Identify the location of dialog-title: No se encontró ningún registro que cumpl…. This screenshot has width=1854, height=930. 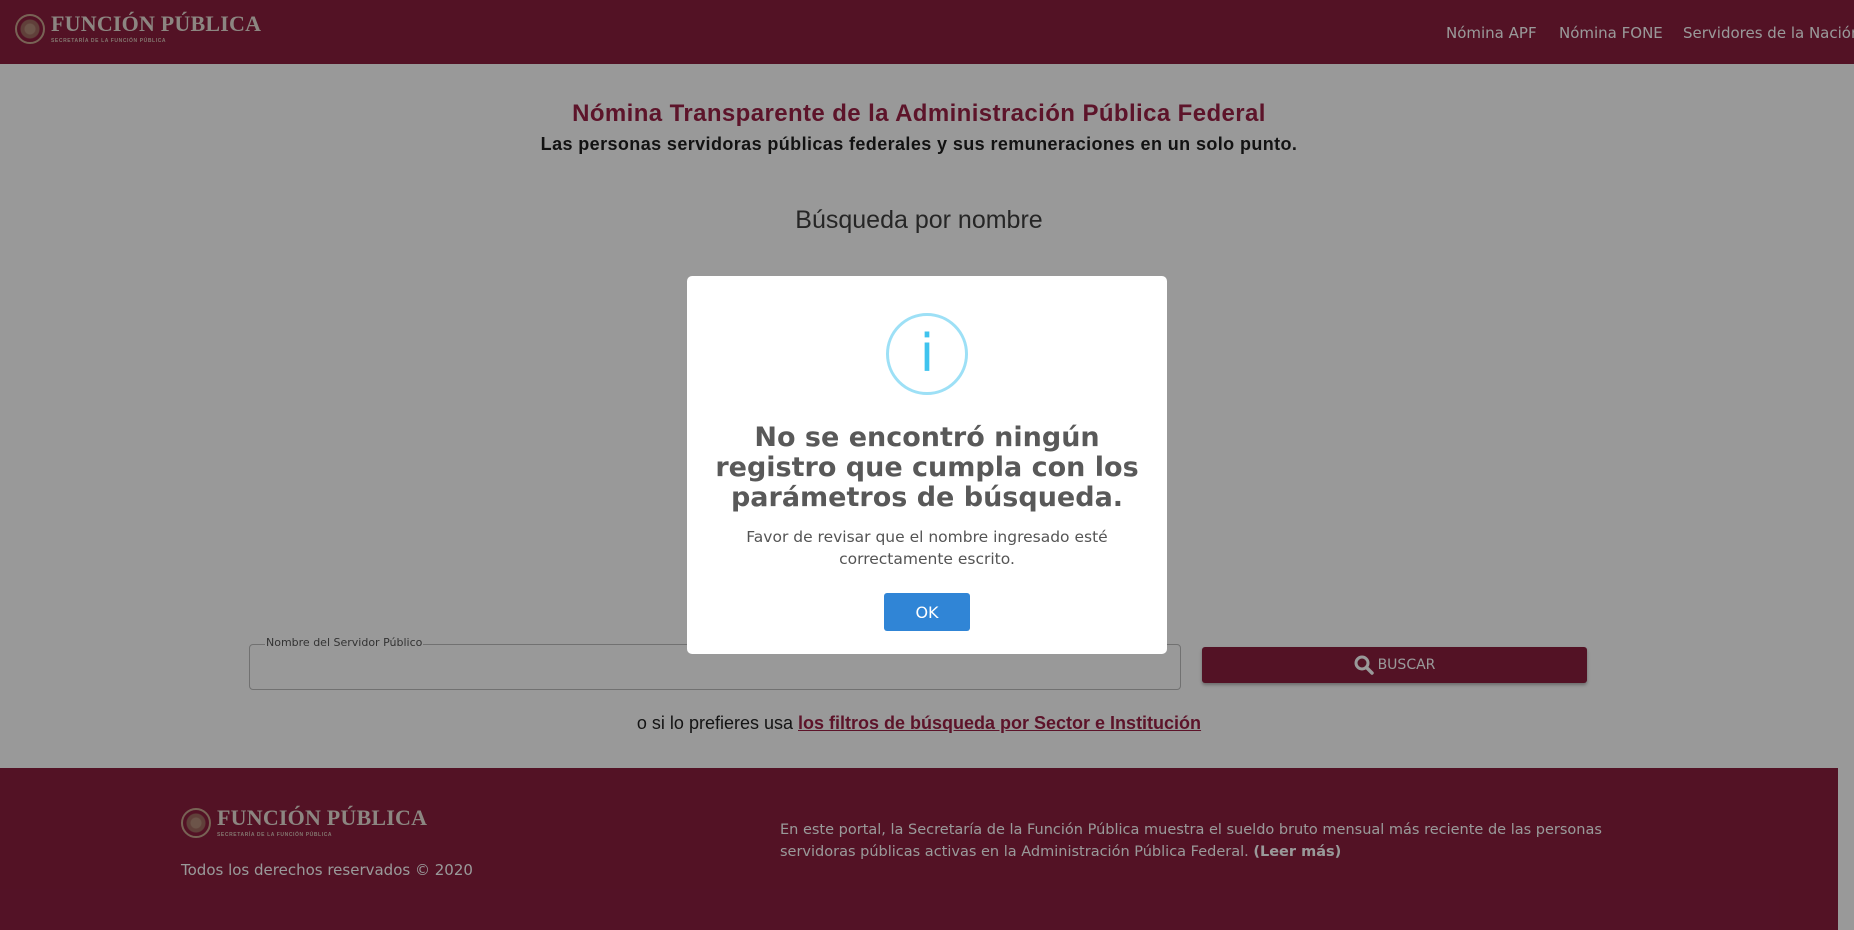
(927, 467).